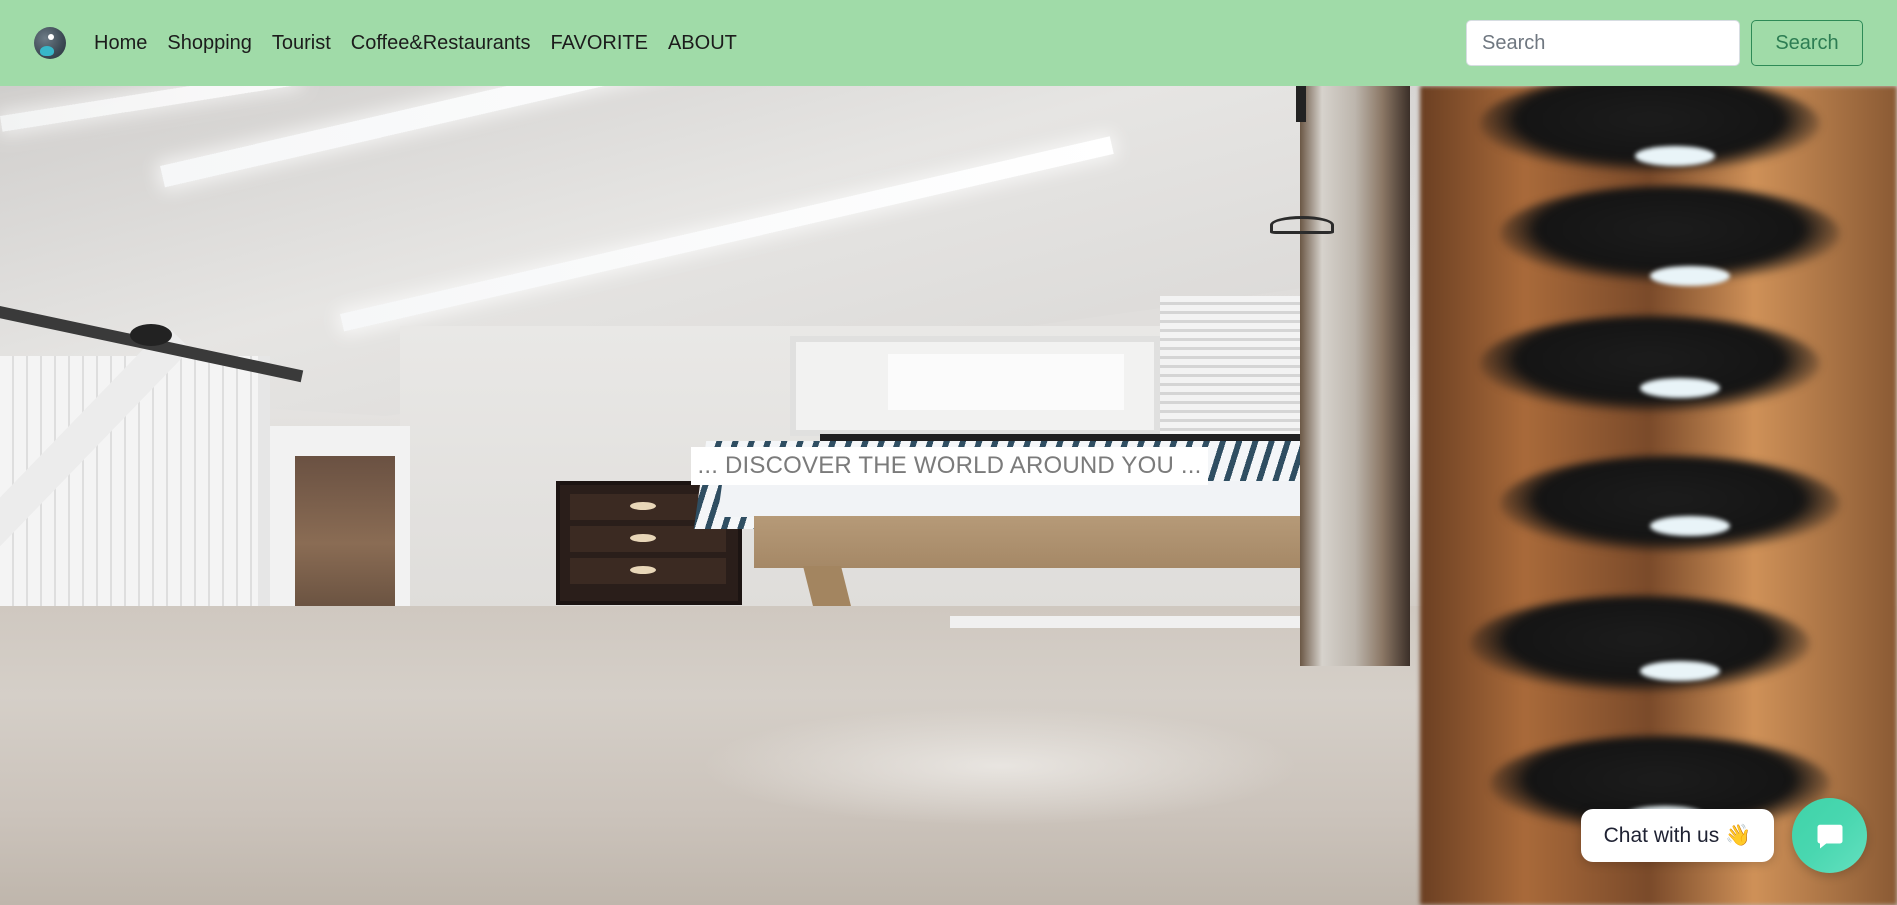 Image resolution: width=1897 pixels, height=905 pixels. What do you see at coordinates (1603, 43) in the screenshot?
I see `search-input` at bounding box center [1603, 43].